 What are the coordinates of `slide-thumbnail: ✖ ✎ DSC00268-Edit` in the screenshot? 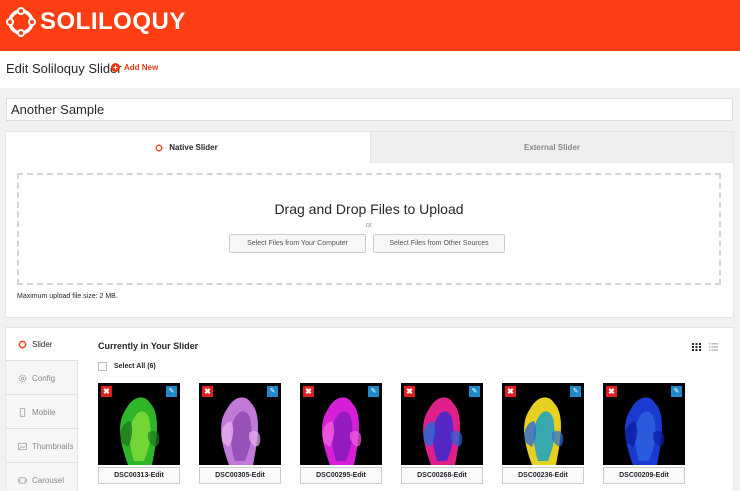 It's located at (442, 436).